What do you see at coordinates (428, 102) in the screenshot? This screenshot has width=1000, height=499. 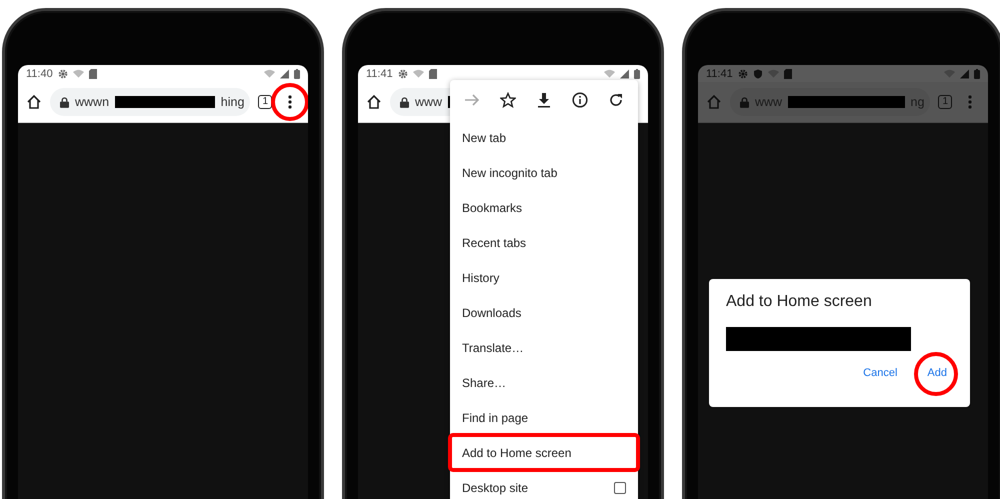 I see `url-text: www` at bounding box center [428, 102].